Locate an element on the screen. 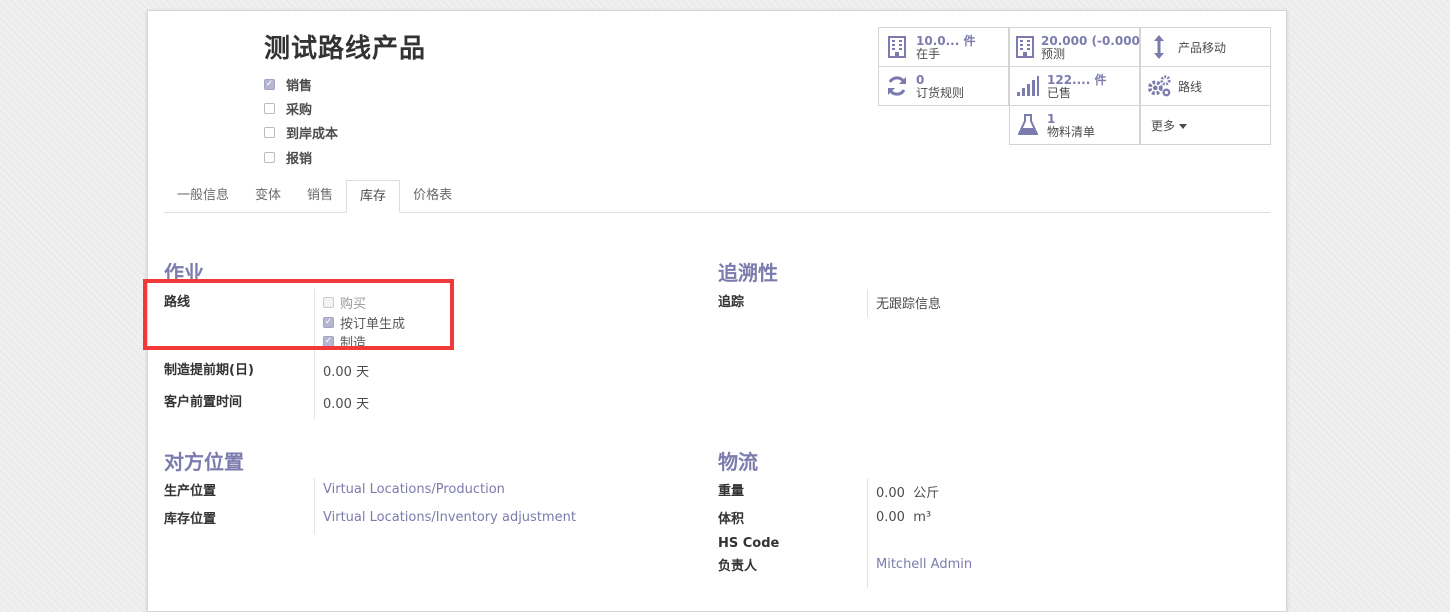  product-moves-label: 产品移动 is located at coordinates (1202, 47).